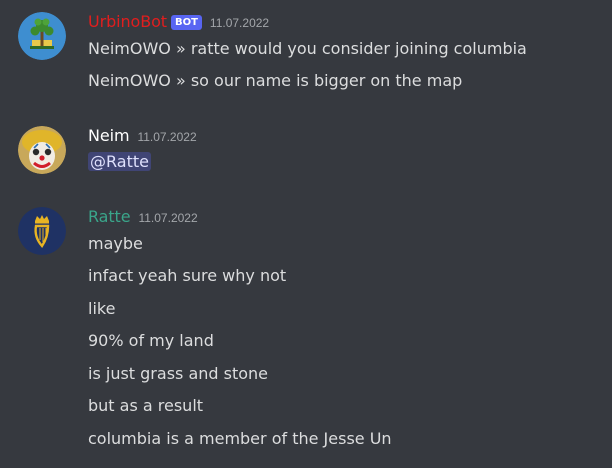  What do you see at coordinates (115, 243) in the screenshot?
I see `message-line: maybe` at bounding box center [115, 243].